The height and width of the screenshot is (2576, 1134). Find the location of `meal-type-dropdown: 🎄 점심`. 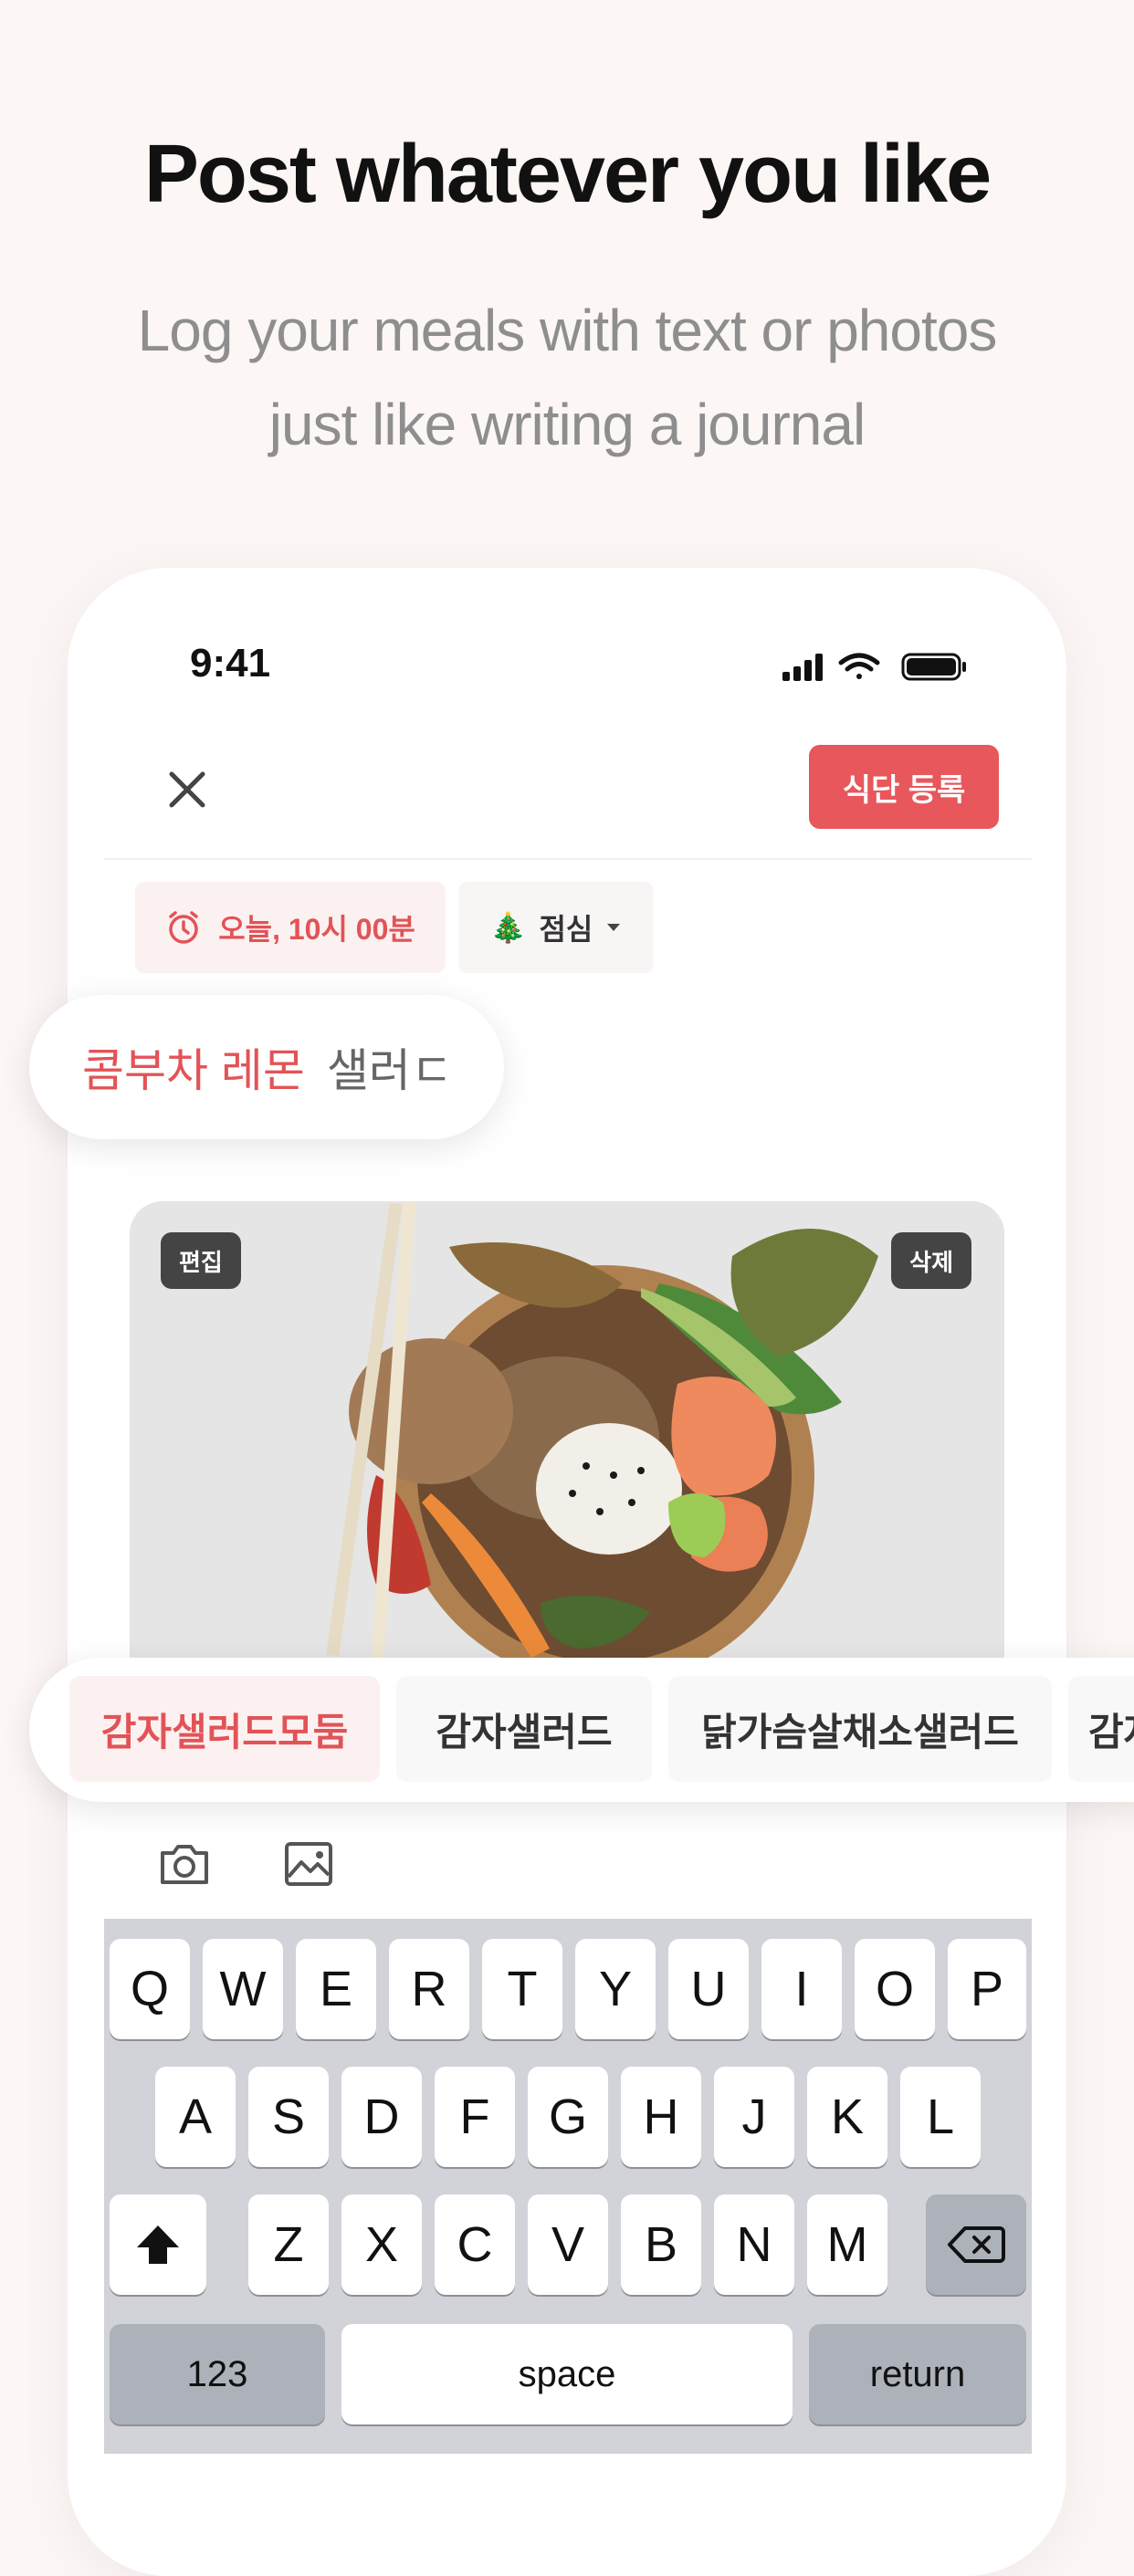

meal-type-dropdown: 🎄 점심 is located at coordinates (556, 927).